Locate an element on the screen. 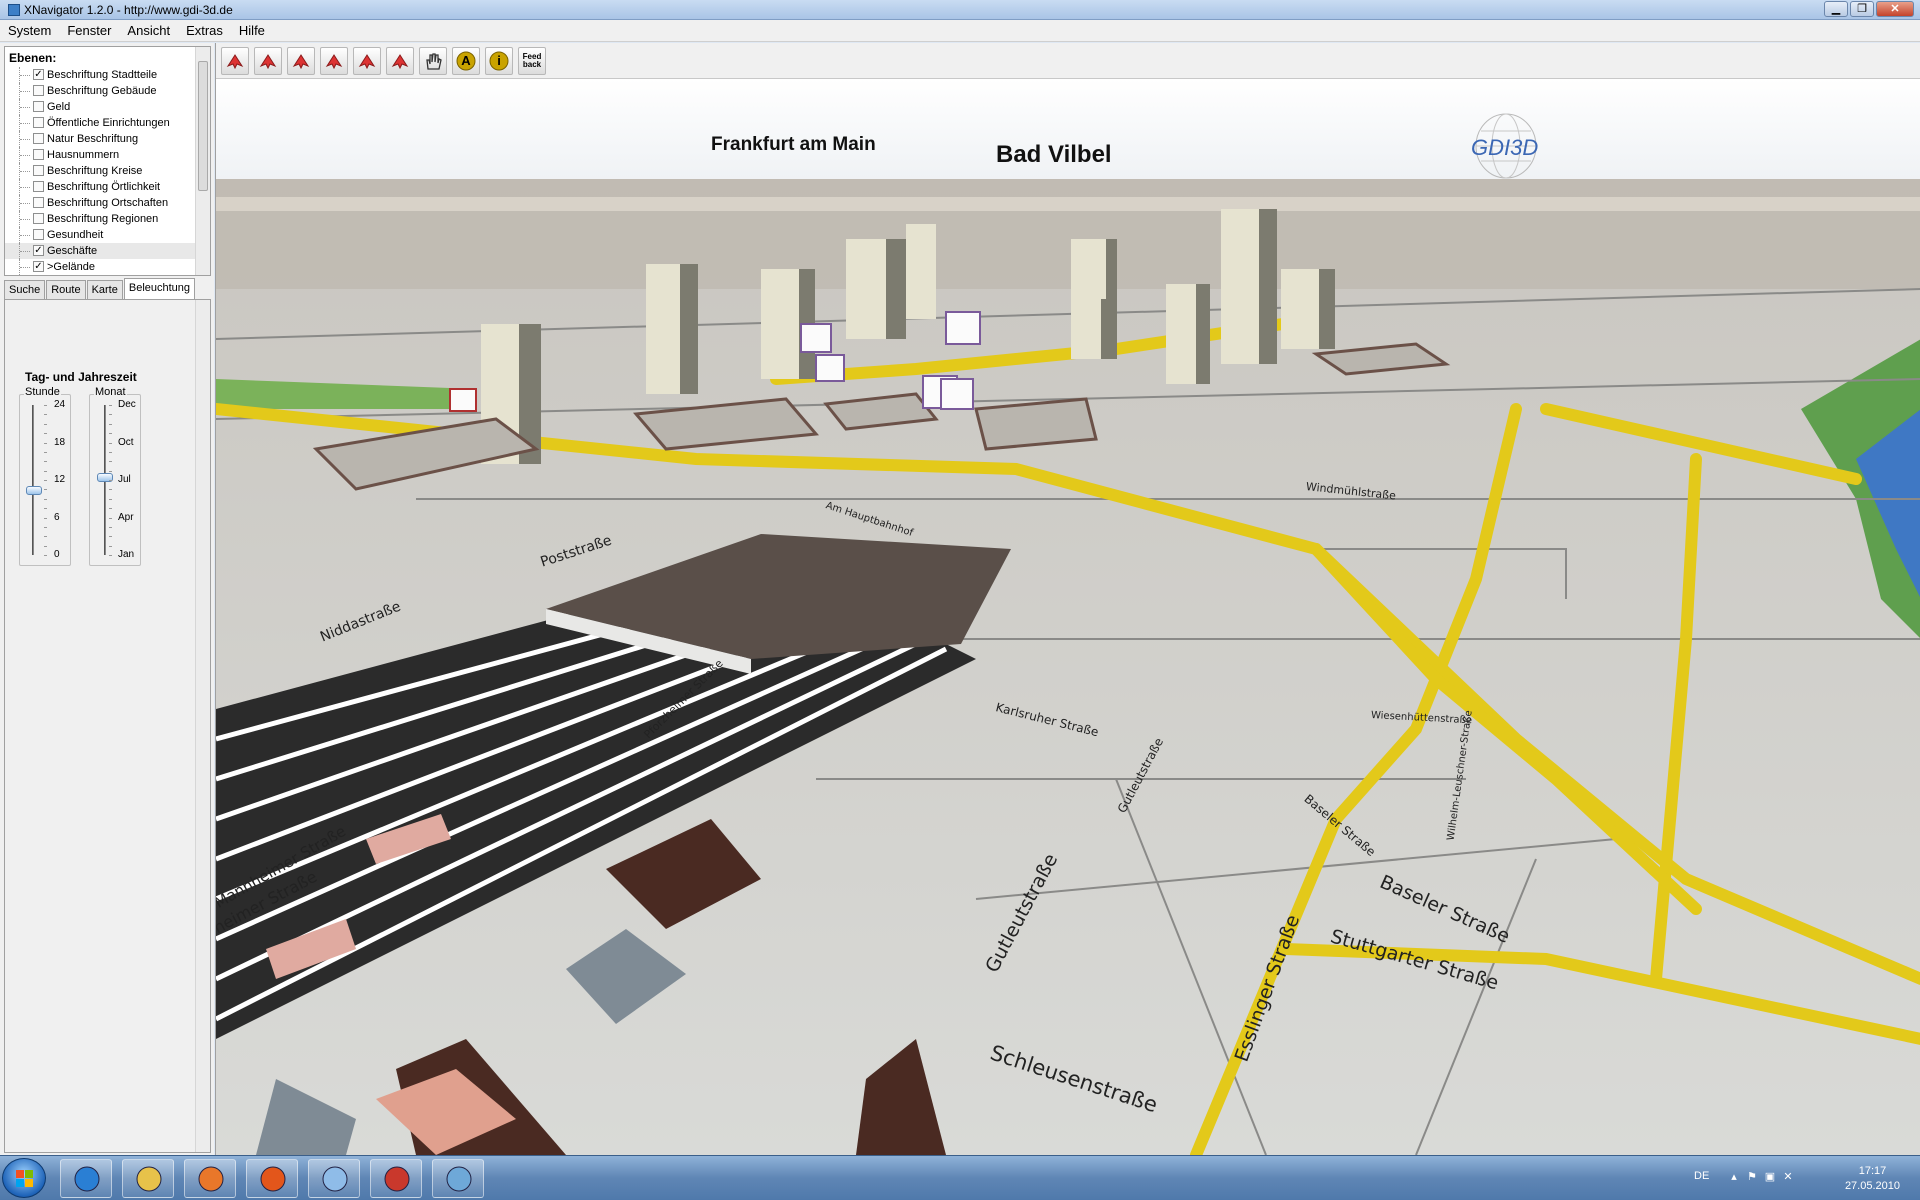 This screenshot has width=1920, height=1200. layers-scrollbar is located at coordinates (202, 161).